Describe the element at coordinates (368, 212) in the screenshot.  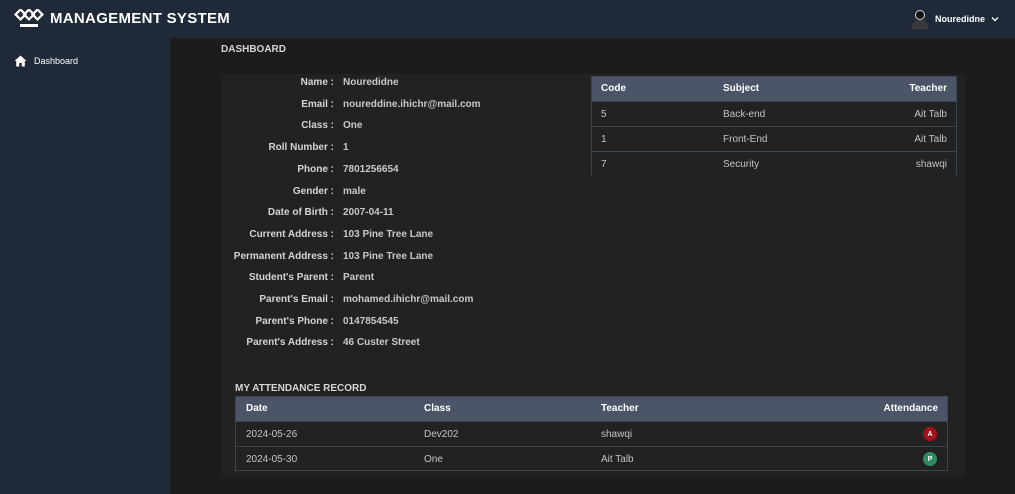
I see `profile-value: 2007-04-11` at that location.